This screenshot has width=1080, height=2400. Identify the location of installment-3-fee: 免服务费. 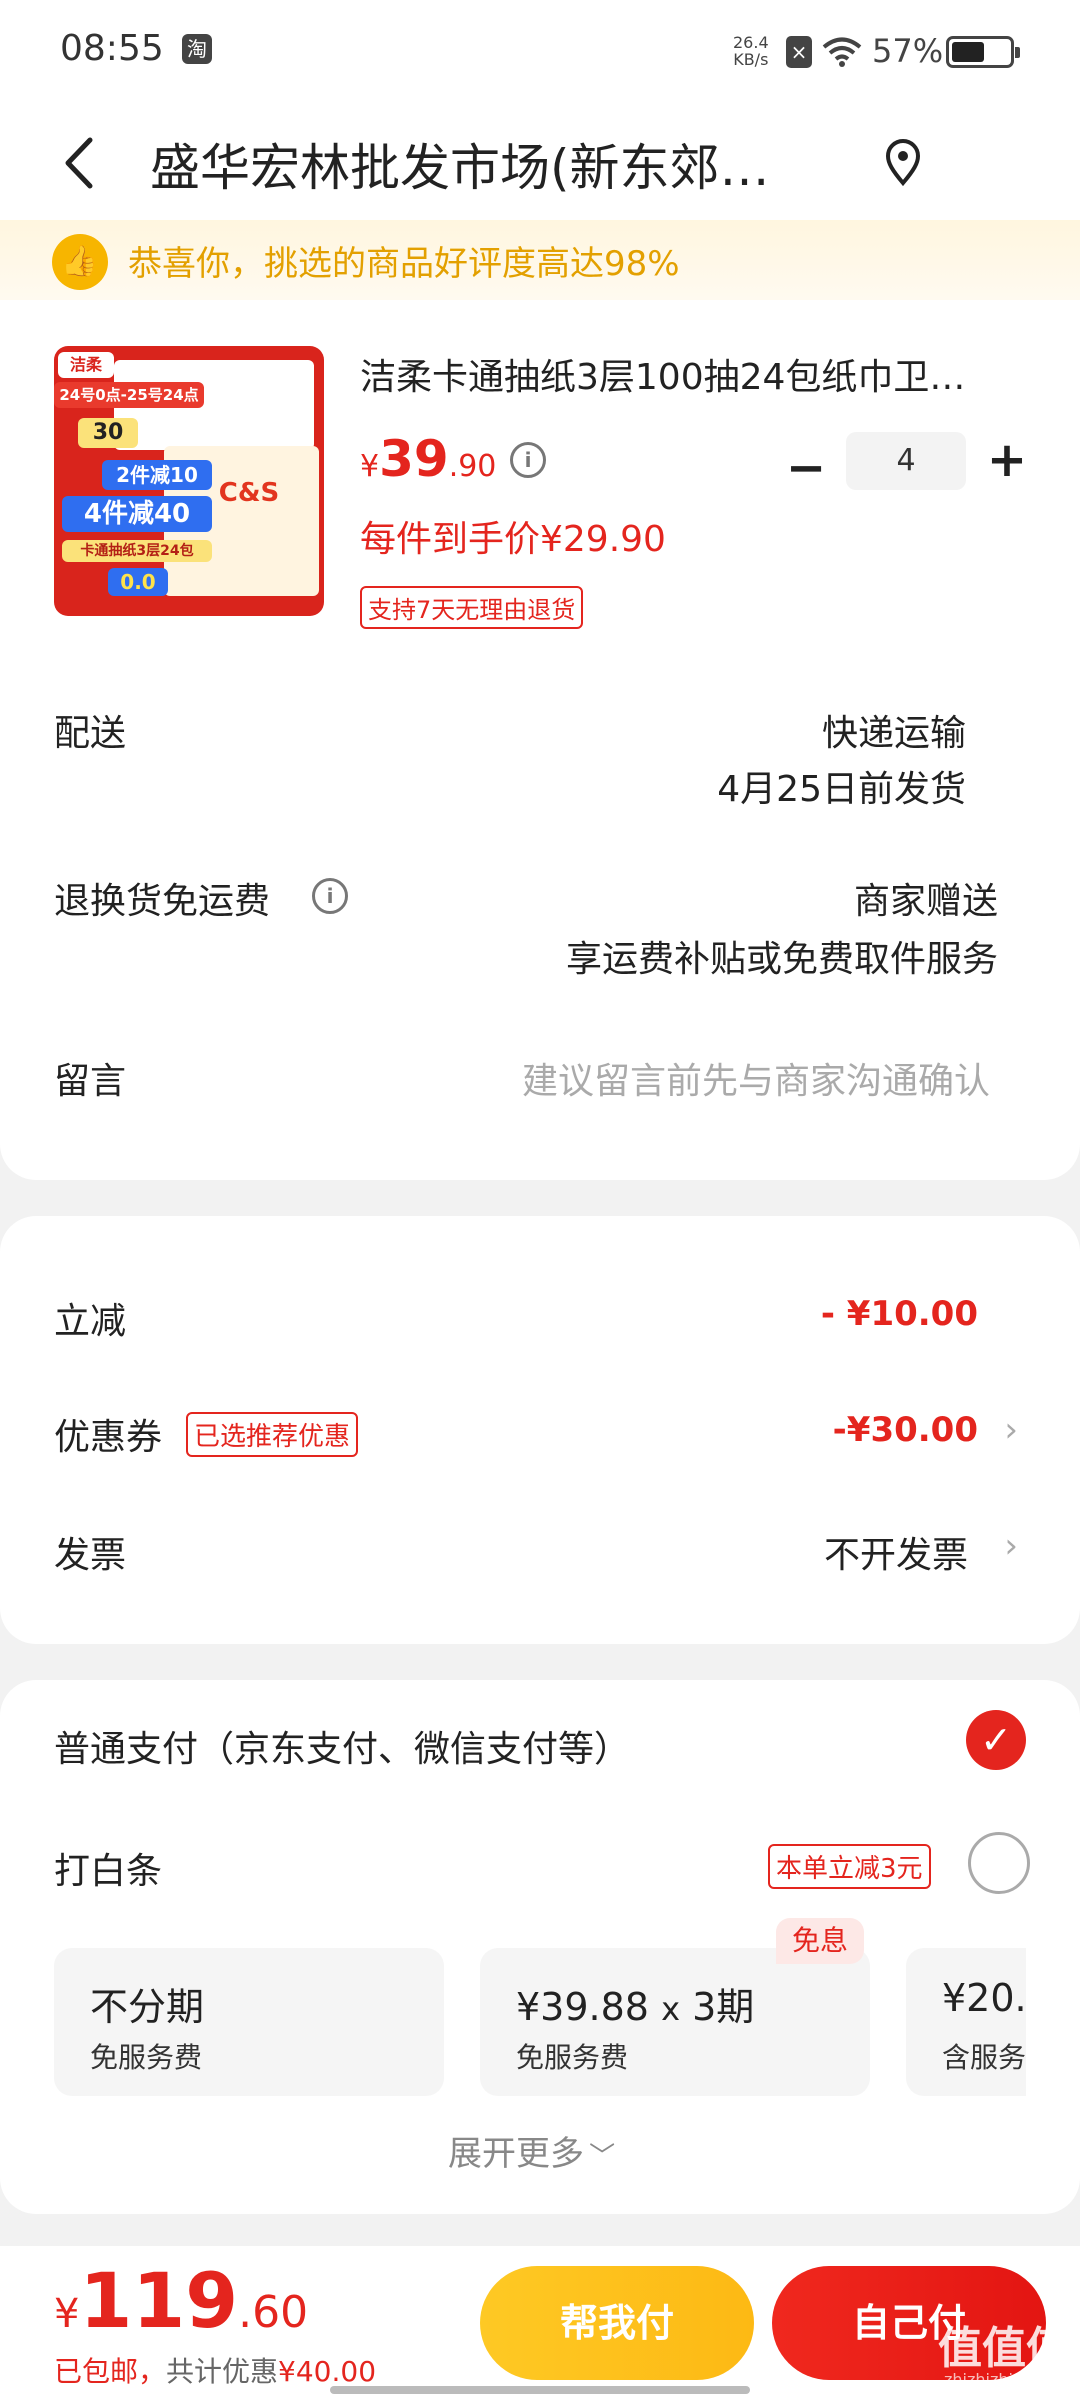
(572, 2057).